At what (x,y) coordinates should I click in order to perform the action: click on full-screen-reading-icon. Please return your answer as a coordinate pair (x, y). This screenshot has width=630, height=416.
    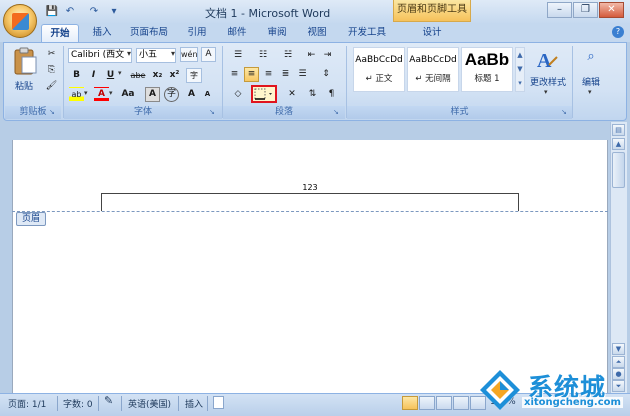
    Looking at the image, I should click on (427, 403).